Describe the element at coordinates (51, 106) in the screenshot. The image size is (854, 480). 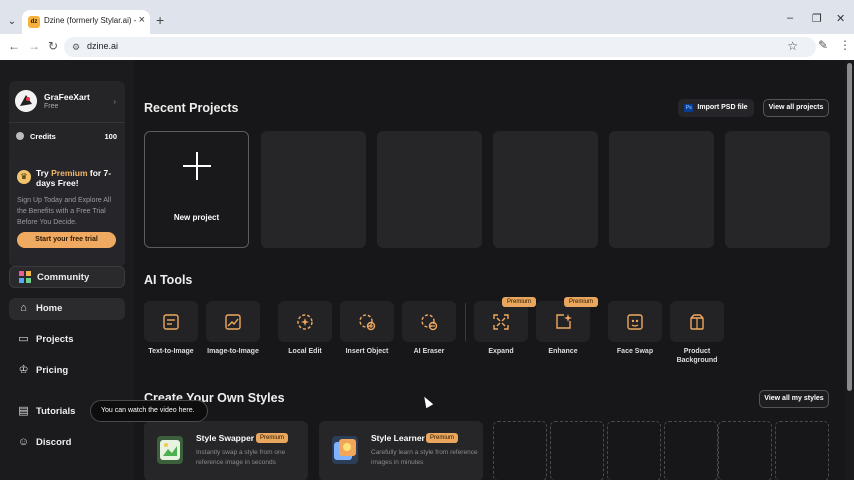
I see `user-plan: Free` at that location.